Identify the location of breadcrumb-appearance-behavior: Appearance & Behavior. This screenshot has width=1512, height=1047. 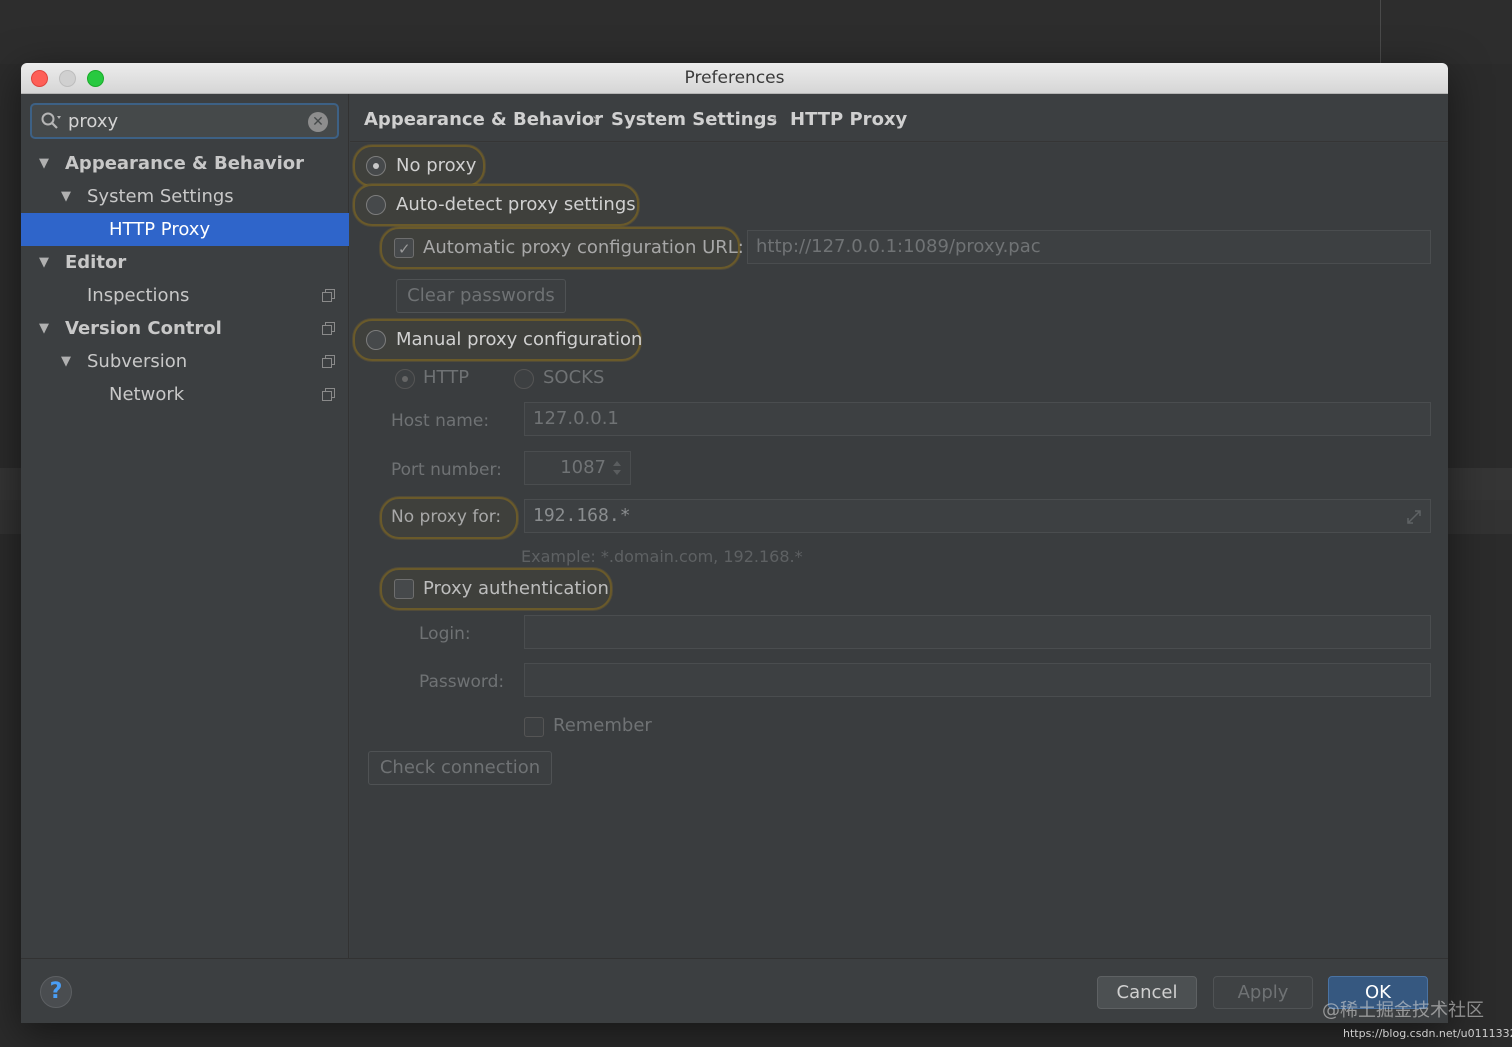
(484, 119).